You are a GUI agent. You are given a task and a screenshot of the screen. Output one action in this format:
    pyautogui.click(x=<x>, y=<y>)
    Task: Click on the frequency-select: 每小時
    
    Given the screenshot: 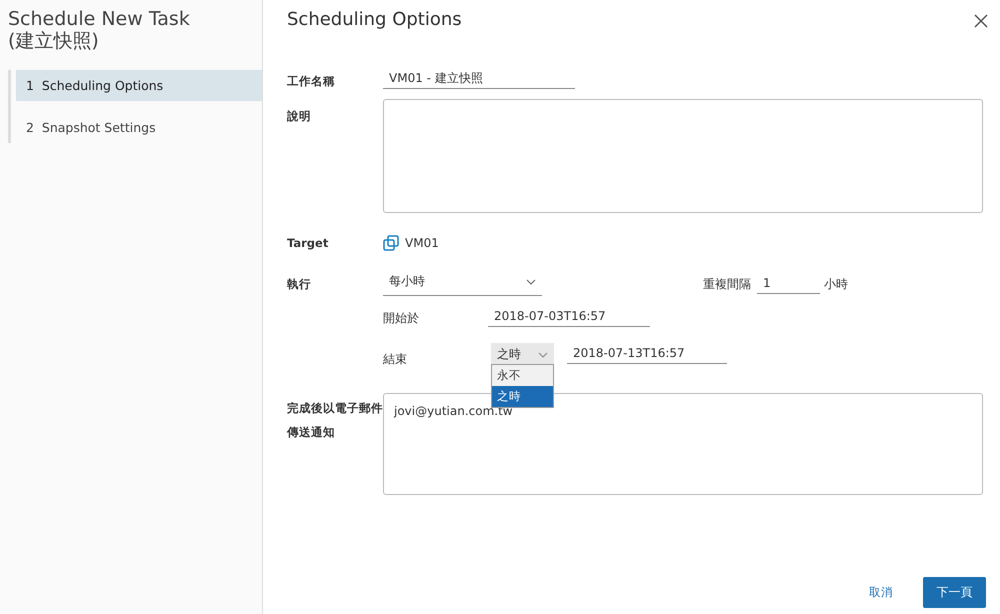 What is the action you would take?
    pyautogui.click(x=462, y=284)
    